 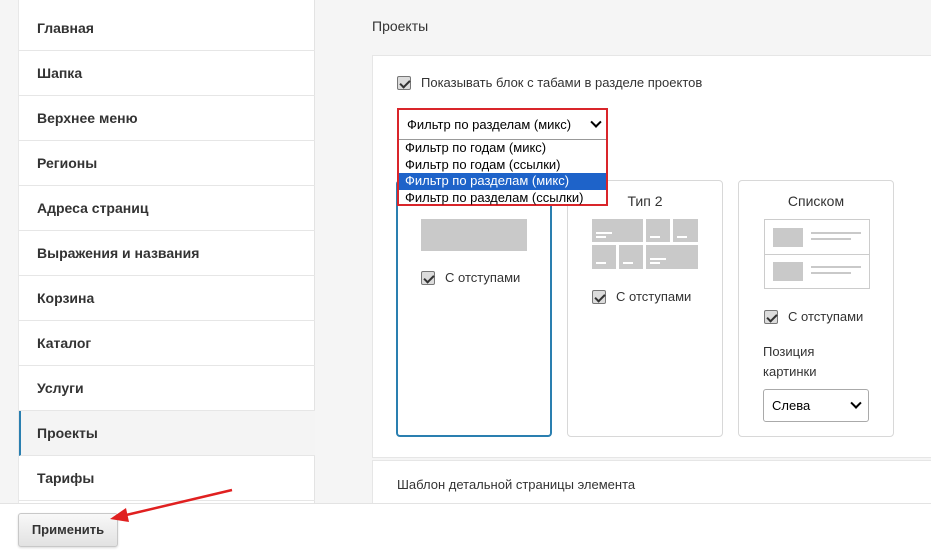 I want to click on filter-select-value: Фильтр по разделам (микс), so click(x=489, y=124).